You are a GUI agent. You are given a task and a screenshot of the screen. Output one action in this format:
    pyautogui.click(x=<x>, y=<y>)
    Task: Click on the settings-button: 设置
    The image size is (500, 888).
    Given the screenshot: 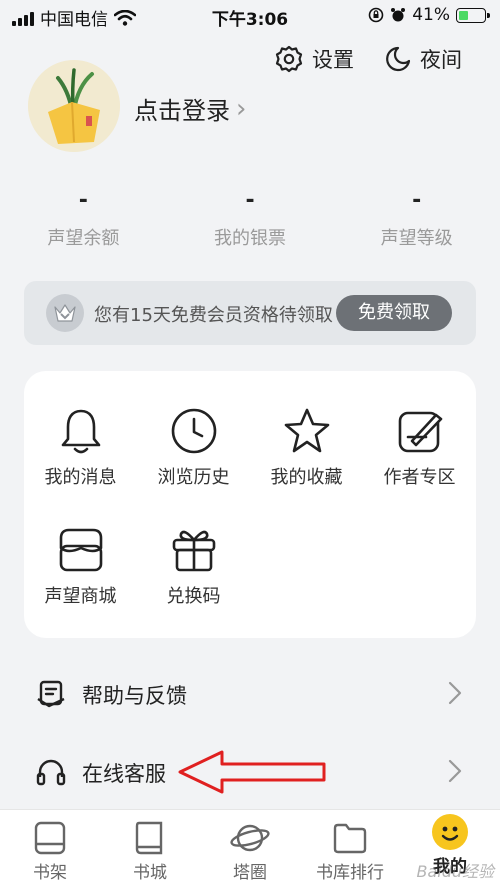 What is the action you would take?
    pyautogui.click(x=314, y=59)
    